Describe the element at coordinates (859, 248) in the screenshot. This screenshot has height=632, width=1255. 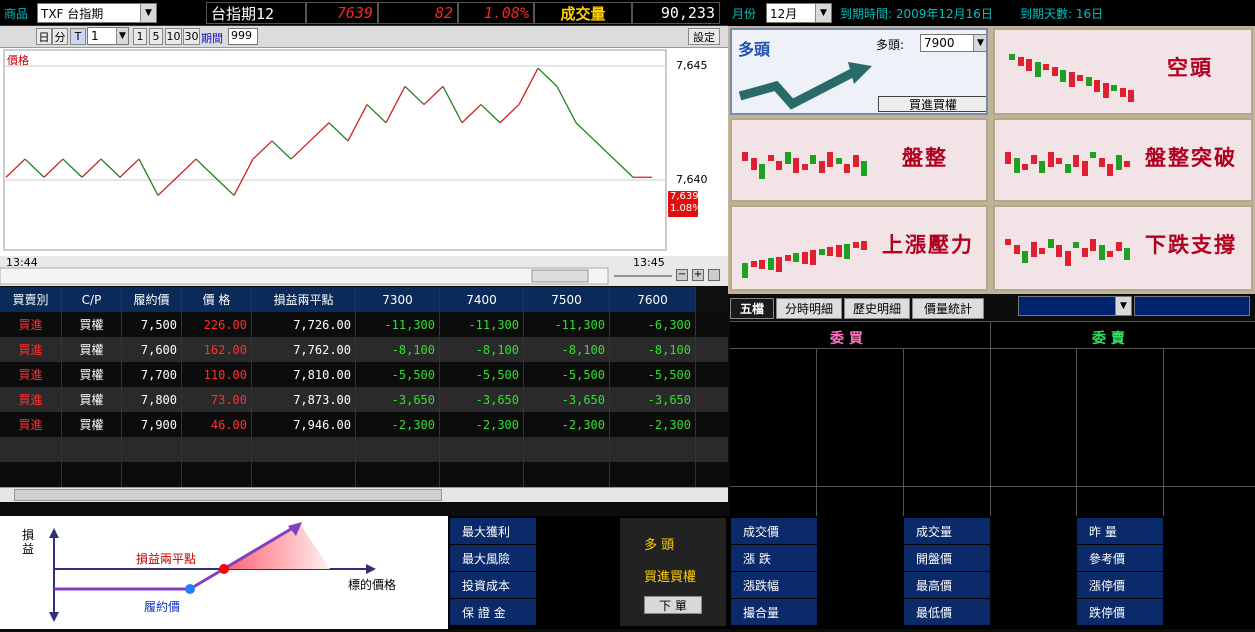
I see `resistance-strategy-panel: 上漲壓力` at that location.